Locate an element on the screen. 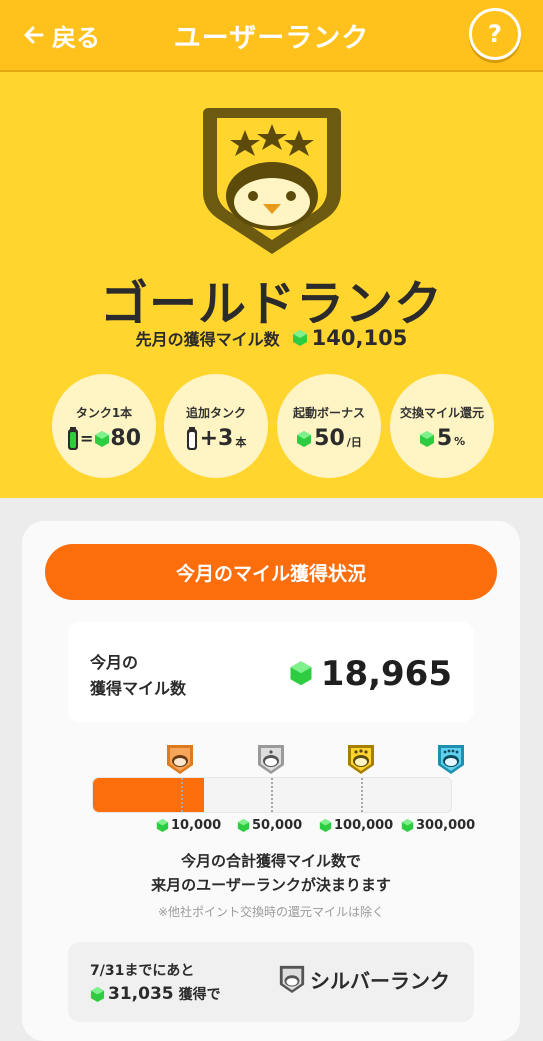 The width and height of the screenshot is (543, 1041). header-bar: 戻る ユーザーランク ? is located at coordinates (271, 36).